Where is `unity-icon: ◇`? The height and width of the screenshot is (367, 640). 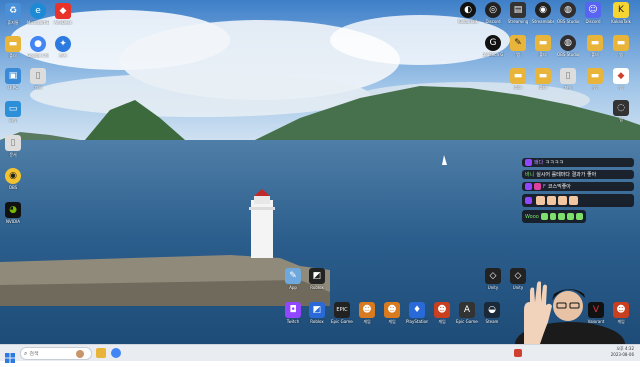
unity-icon: ◇ is located at coordinates (493, 276).